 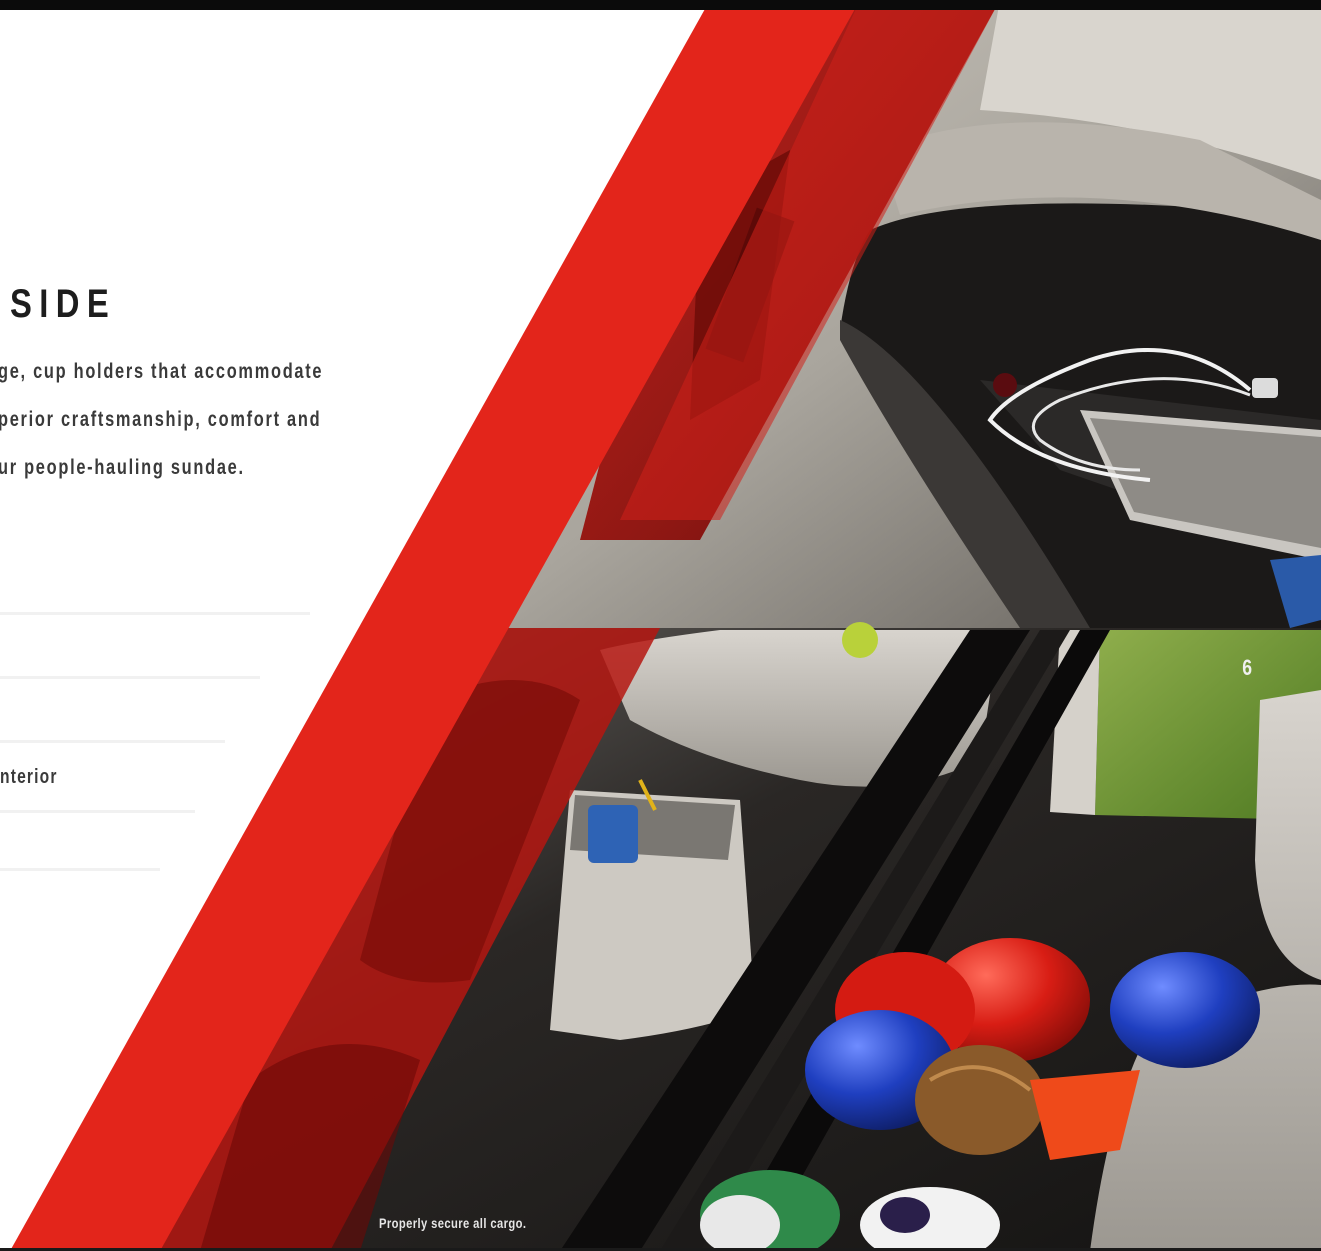 I want to click on top-border, so click(x=660, y=5).